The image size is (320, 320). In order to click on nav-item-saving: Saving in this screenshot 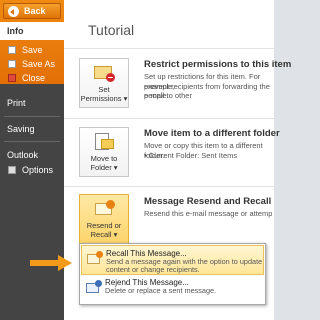, I will do `click(32, 129)`.